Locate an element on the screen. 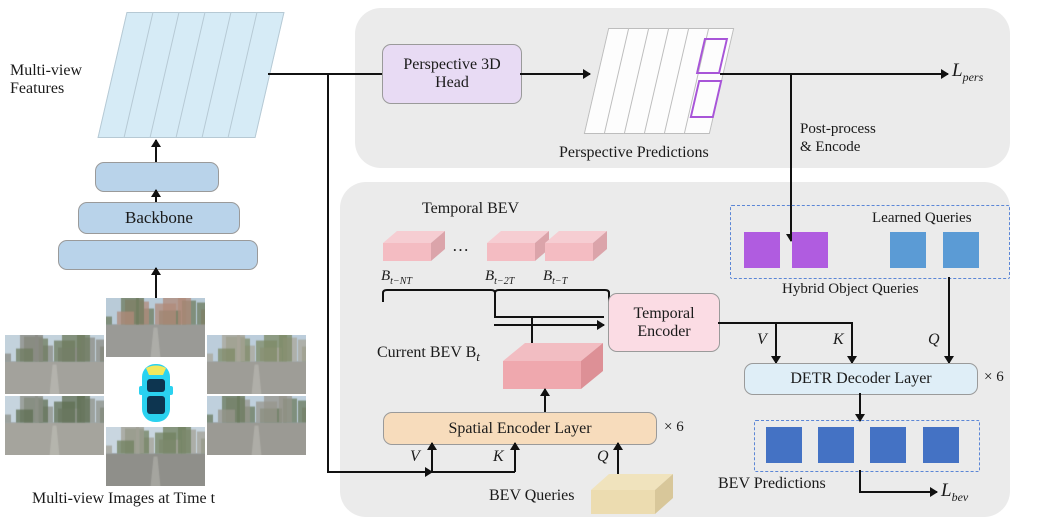 The height and width of the screenshot is (525, 1050). detr-decoder-label: DETR Decoder Layer is located at coordinates (861, 378).